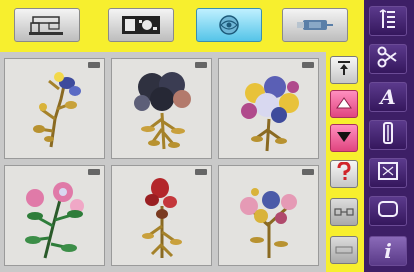 The height and width of the screenshot is (272, 414). I want to click on alphabet-icon: A, so click(388, 97).